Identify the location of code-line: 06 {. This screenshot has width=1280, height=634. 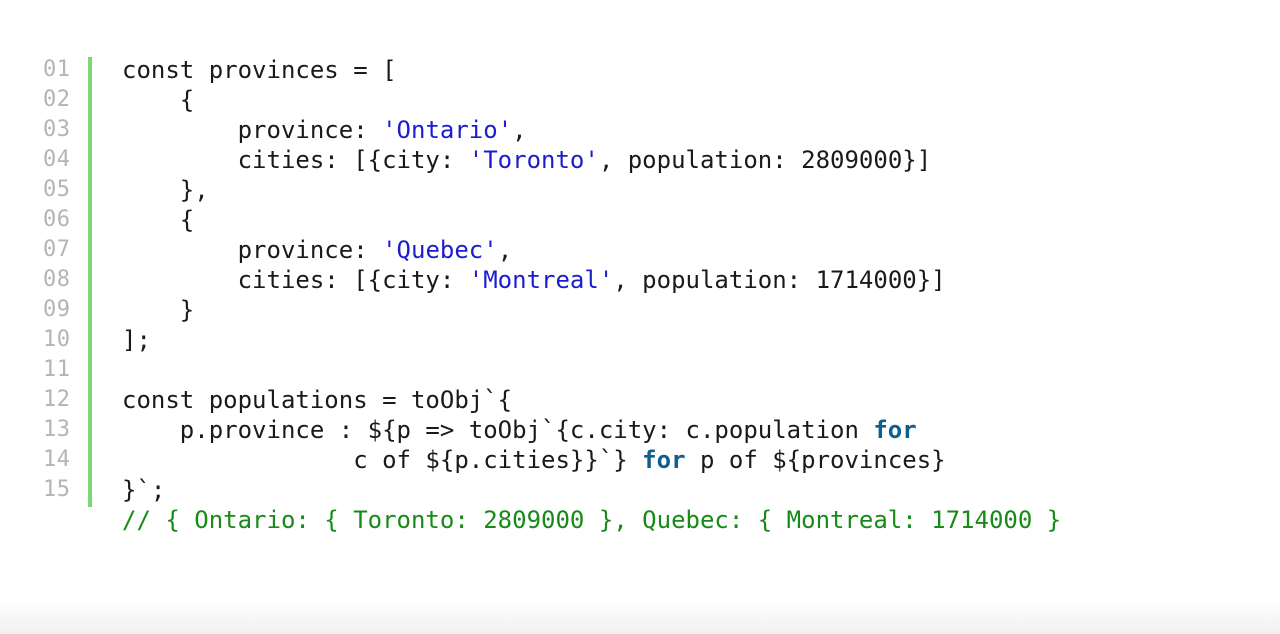
(640, 220).